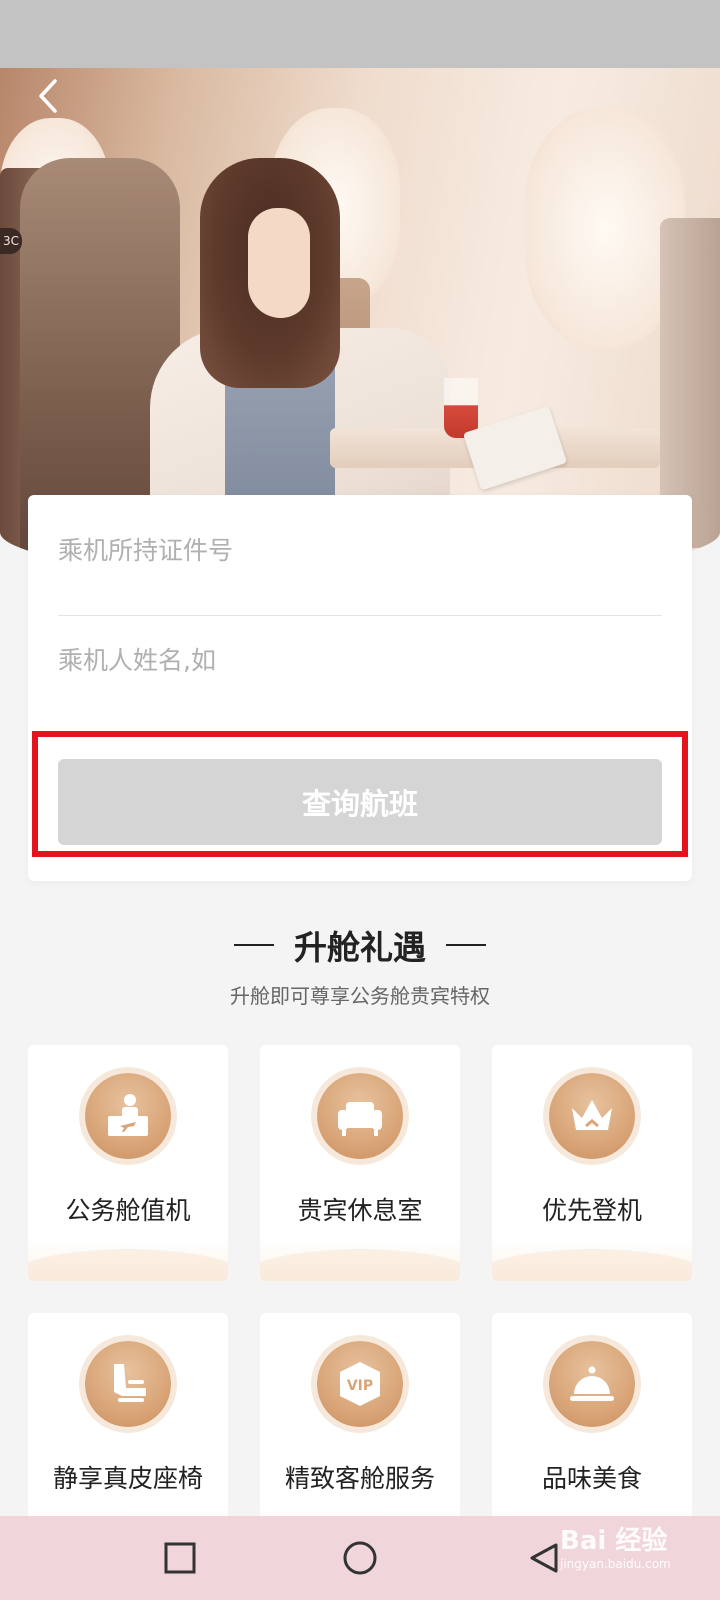 Image resolution: width=720 pixels, height=1600 pixels. I want to click on id-number-input, so click(360, 550).